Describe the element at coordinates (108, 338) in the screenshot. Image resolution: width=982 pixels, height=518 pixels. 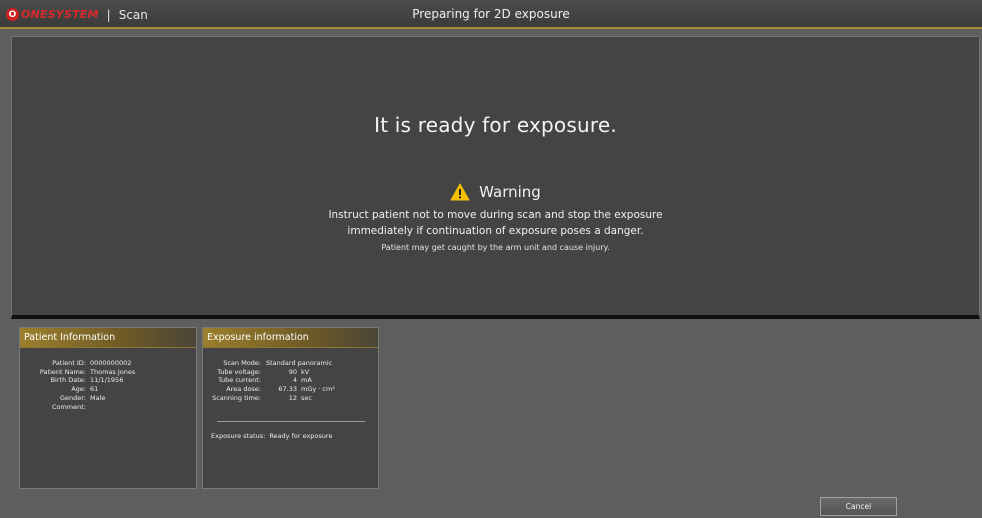
I see `patient-panel-header: Patient Information` at that location.